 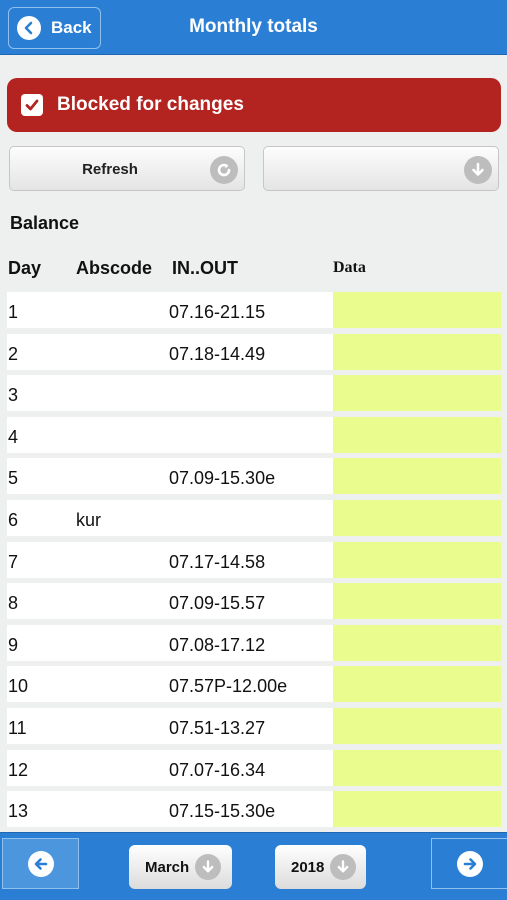 I want to click on inout-cell: 07.15-15.30e, so click(x=222, y=811).